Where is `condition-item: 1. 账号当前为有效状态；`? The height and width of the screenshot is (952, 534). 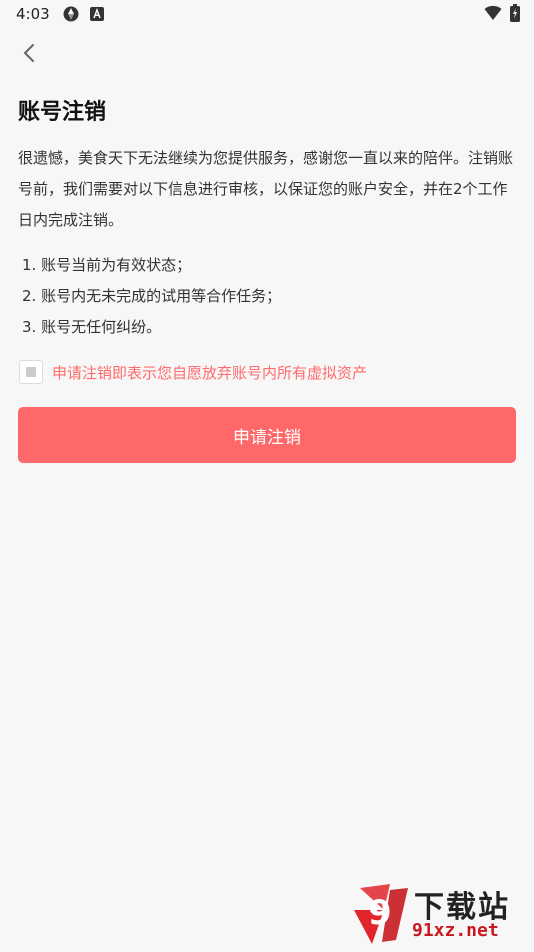
condition-item: 1. 账号当前为有效状态； is located at coordinates (267, 265).